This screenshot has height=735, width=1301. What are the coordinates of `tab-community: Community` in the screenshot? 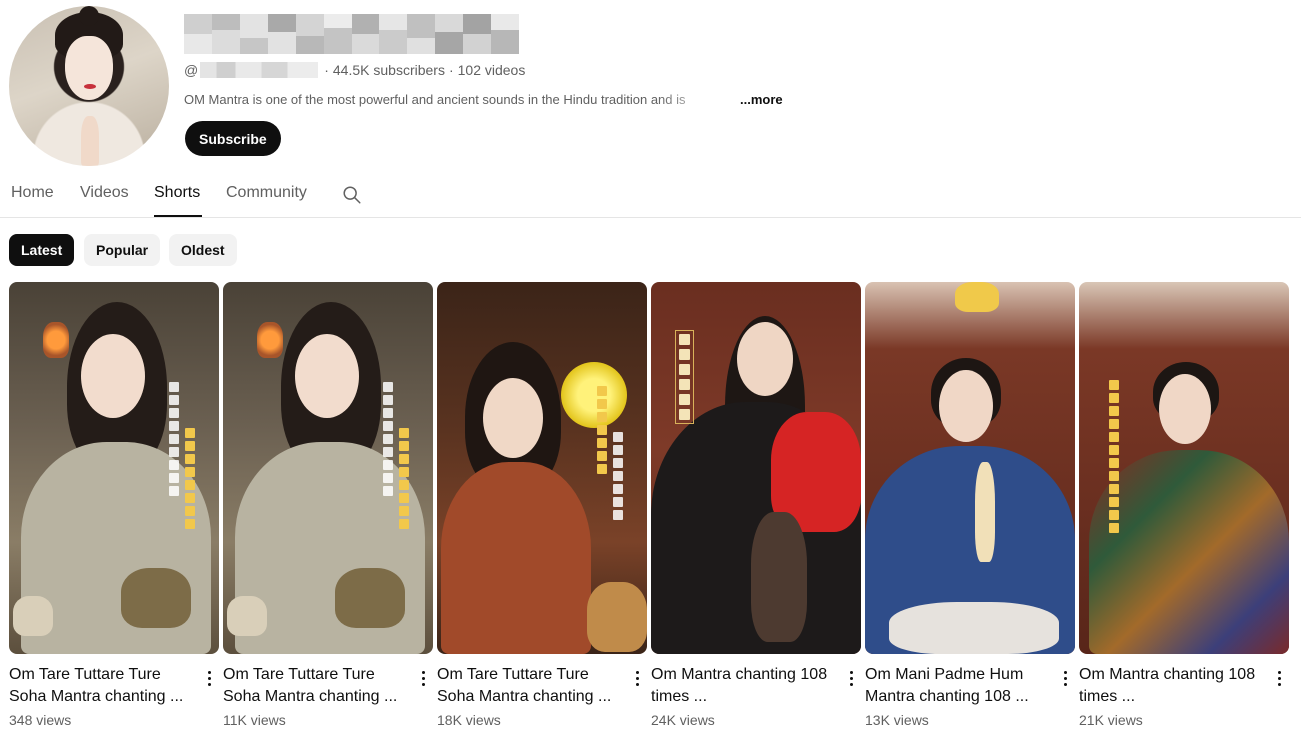 It's located at (266, 193).